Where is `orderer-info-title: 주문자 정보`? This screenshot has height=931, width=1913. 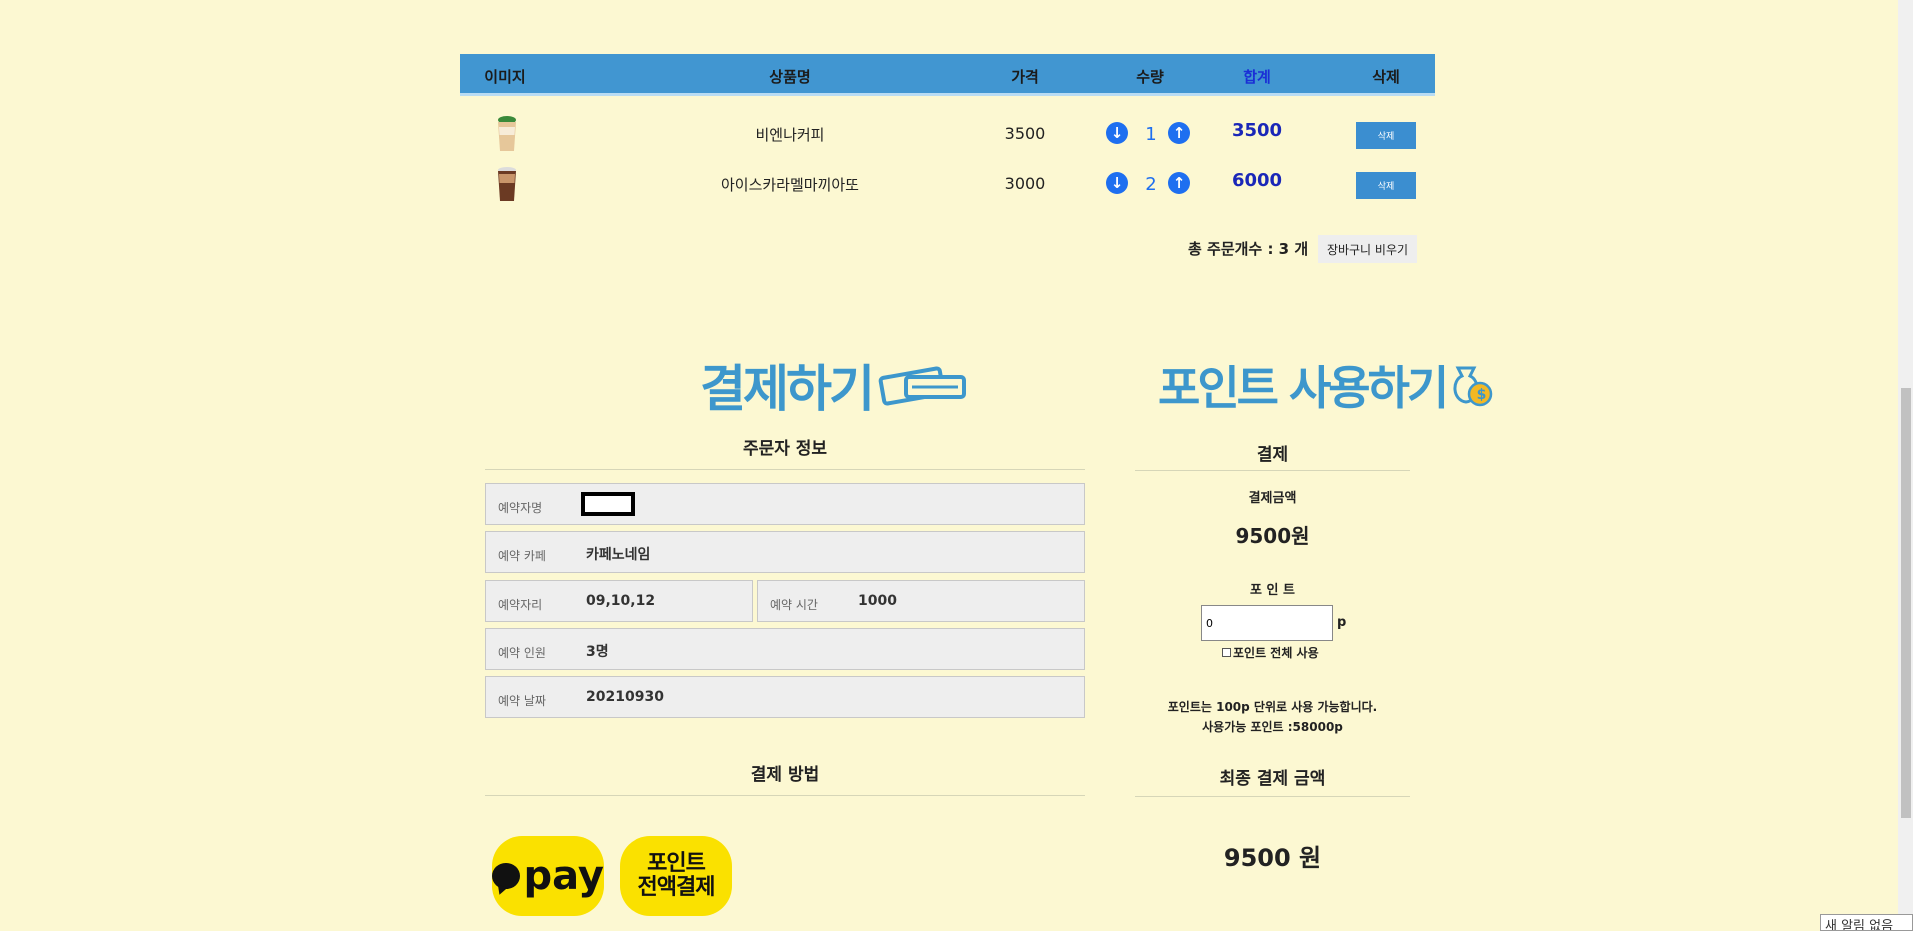 orderer-info-title: 주문자 정보 is located at coordinates (785, 449).